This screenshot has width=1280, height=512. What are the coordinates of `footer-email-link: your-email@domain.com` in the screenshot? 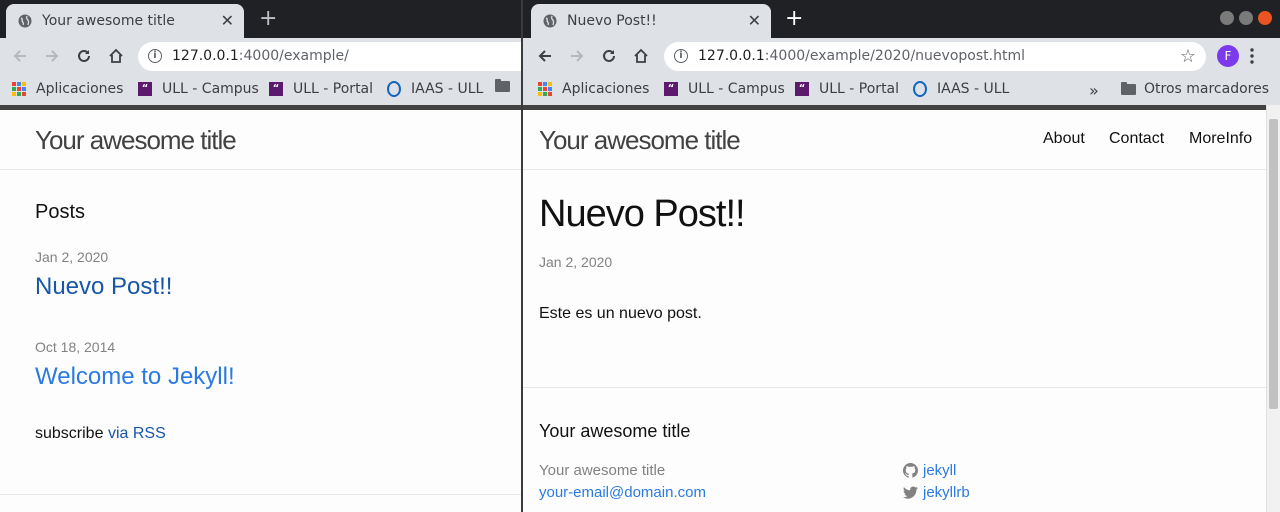 It's located at (622, 492).